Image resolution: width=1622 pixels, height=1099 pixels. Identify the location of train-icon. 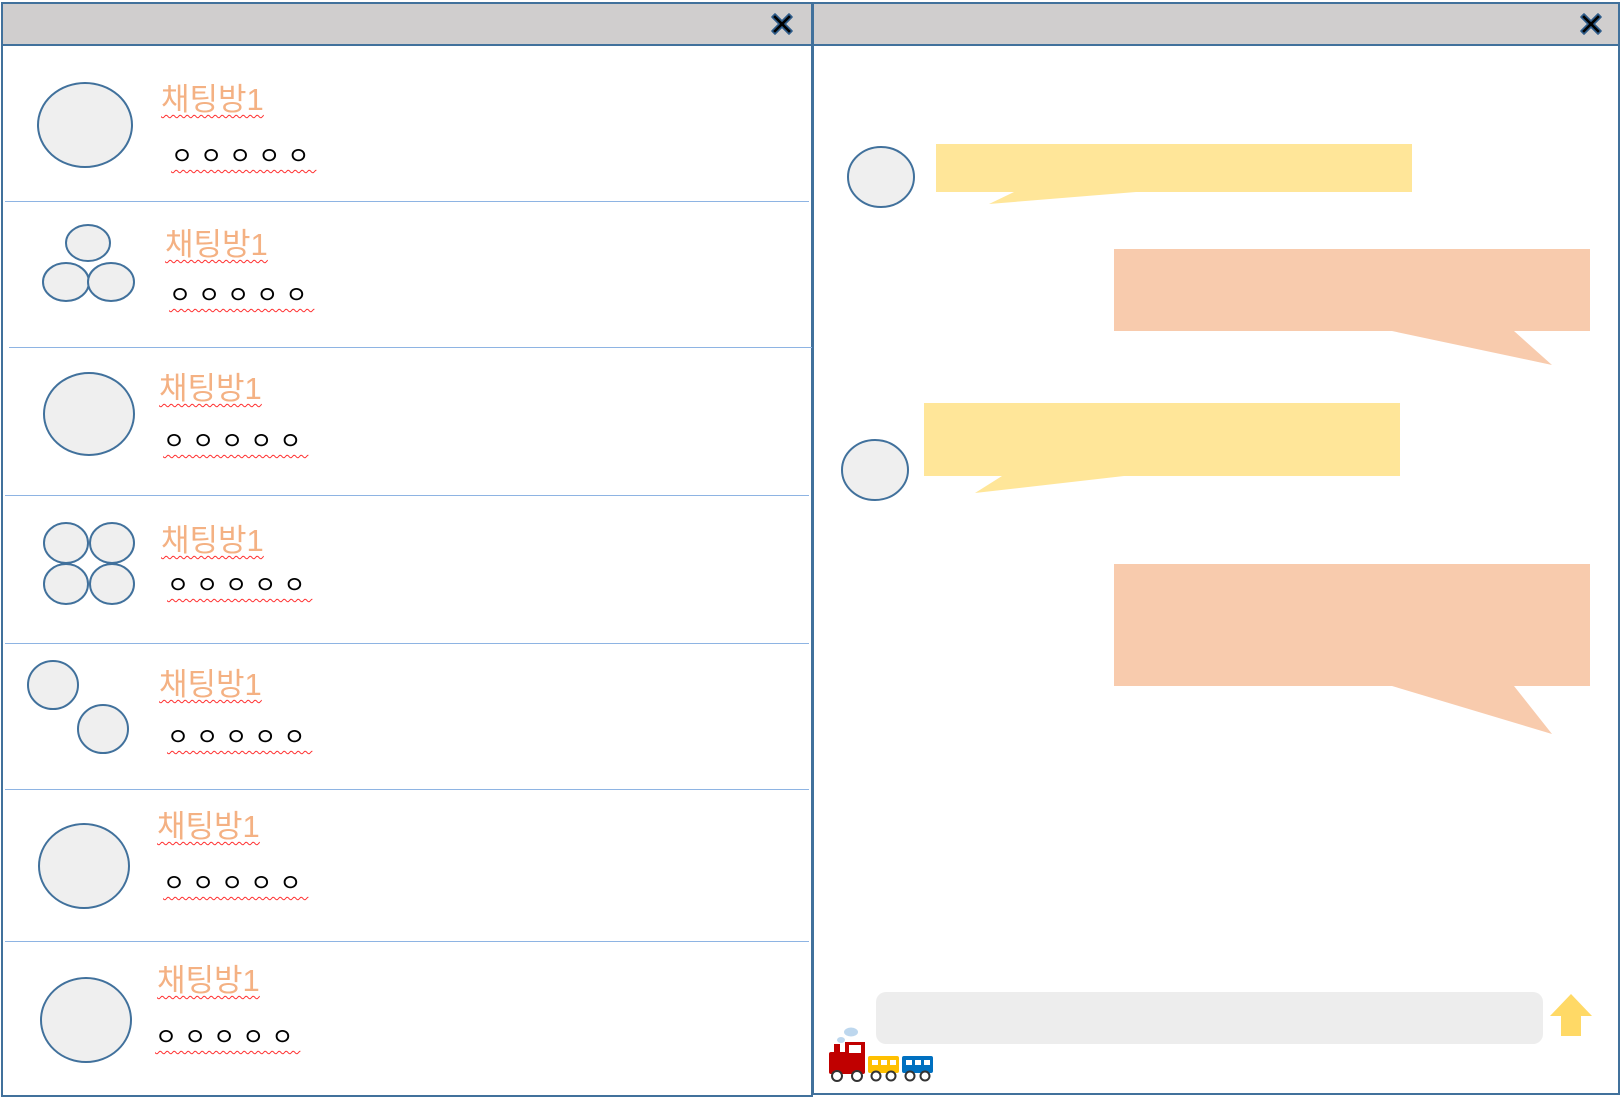
(881, 1055).